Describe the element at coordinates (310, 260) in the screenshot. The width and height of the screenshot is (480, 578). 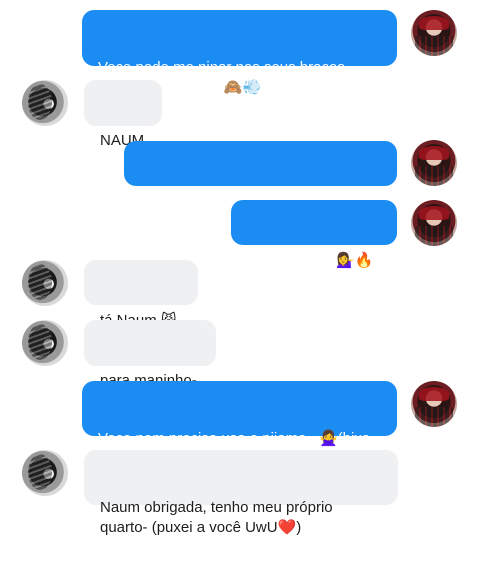
I see `message-text: Ta um valor.. 💁‍♀️🔥` at that location.